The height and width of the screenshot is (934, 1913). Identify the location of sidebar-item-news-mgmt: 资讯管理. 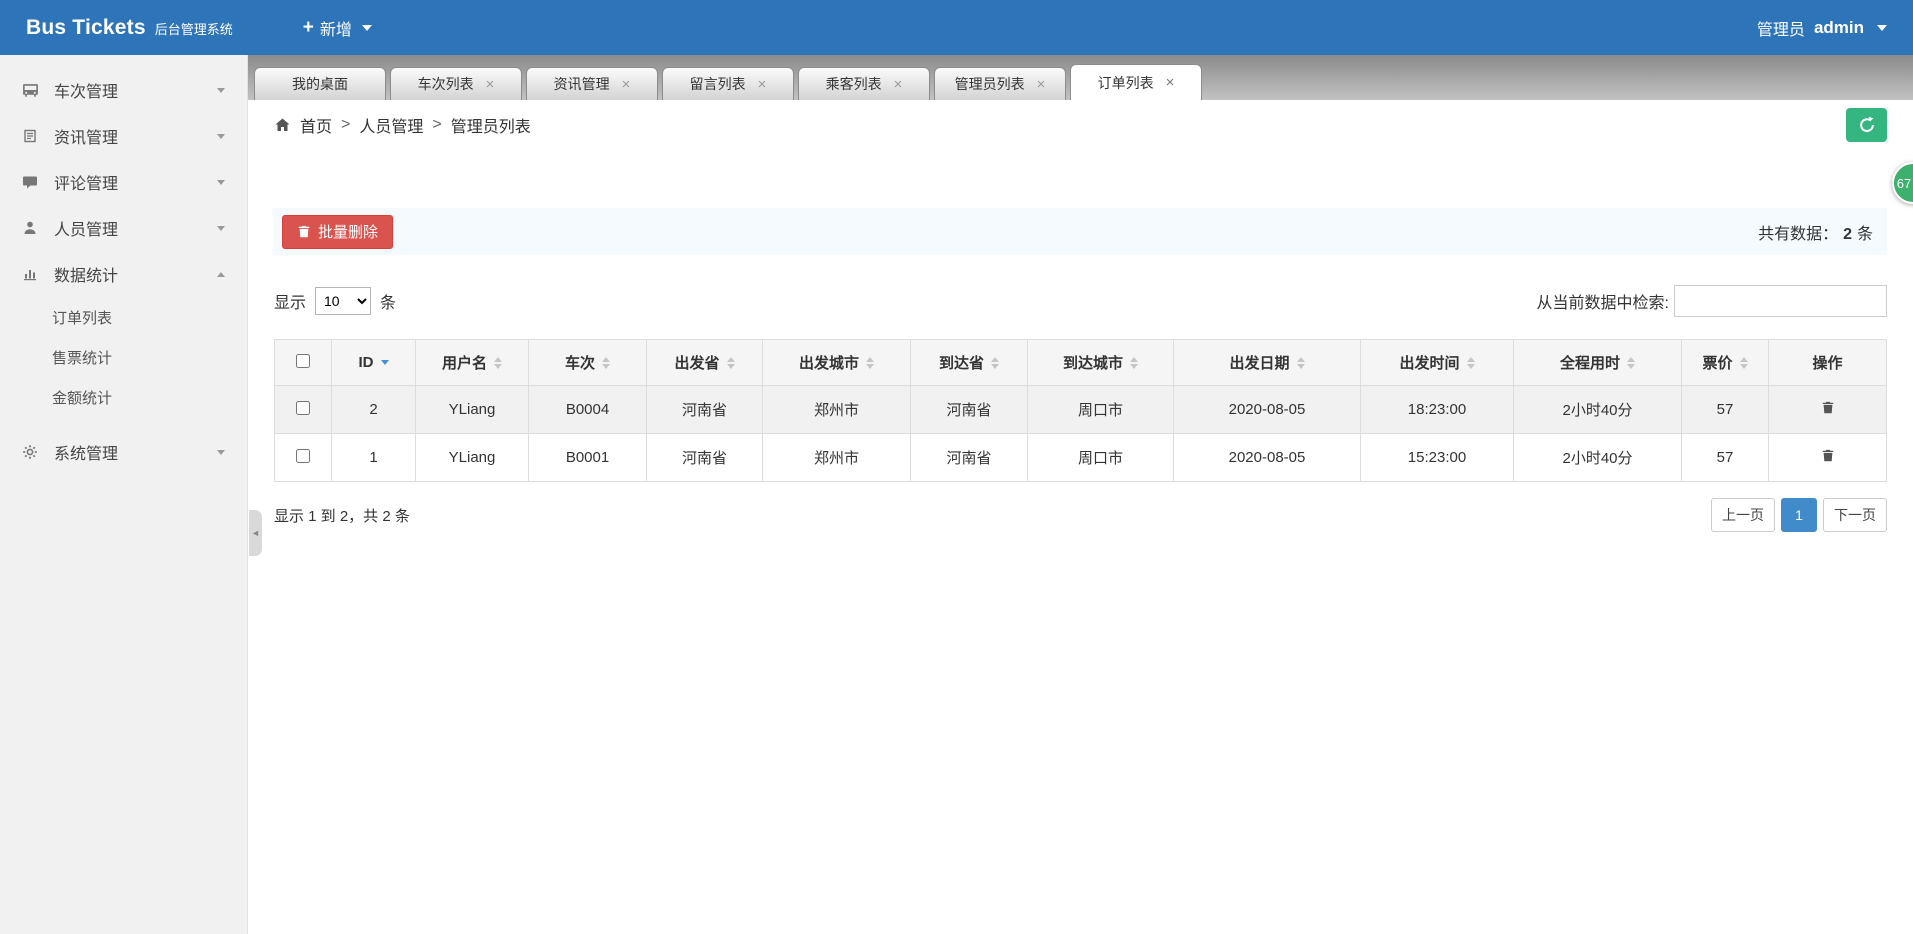
(123, 136).